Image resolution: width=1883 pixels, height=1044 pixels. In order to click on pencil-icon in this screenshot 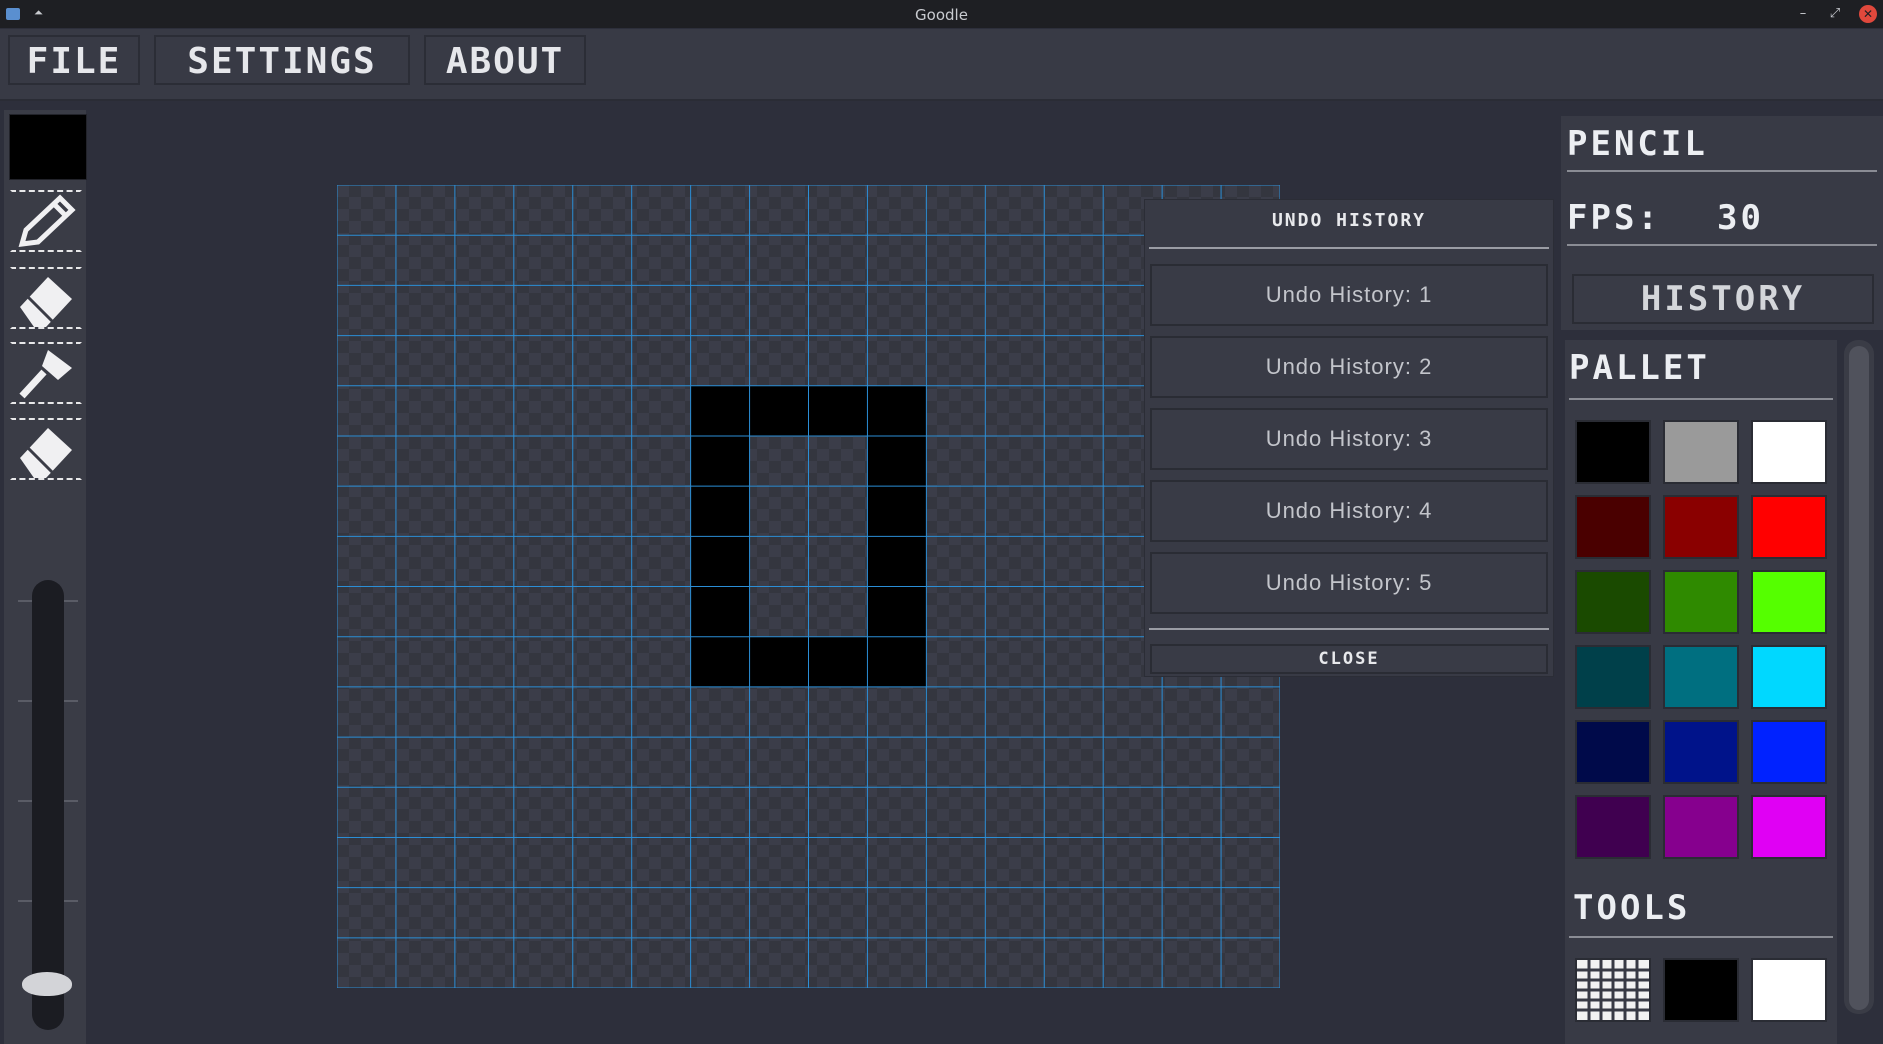, I will do `click(47, 220)`.